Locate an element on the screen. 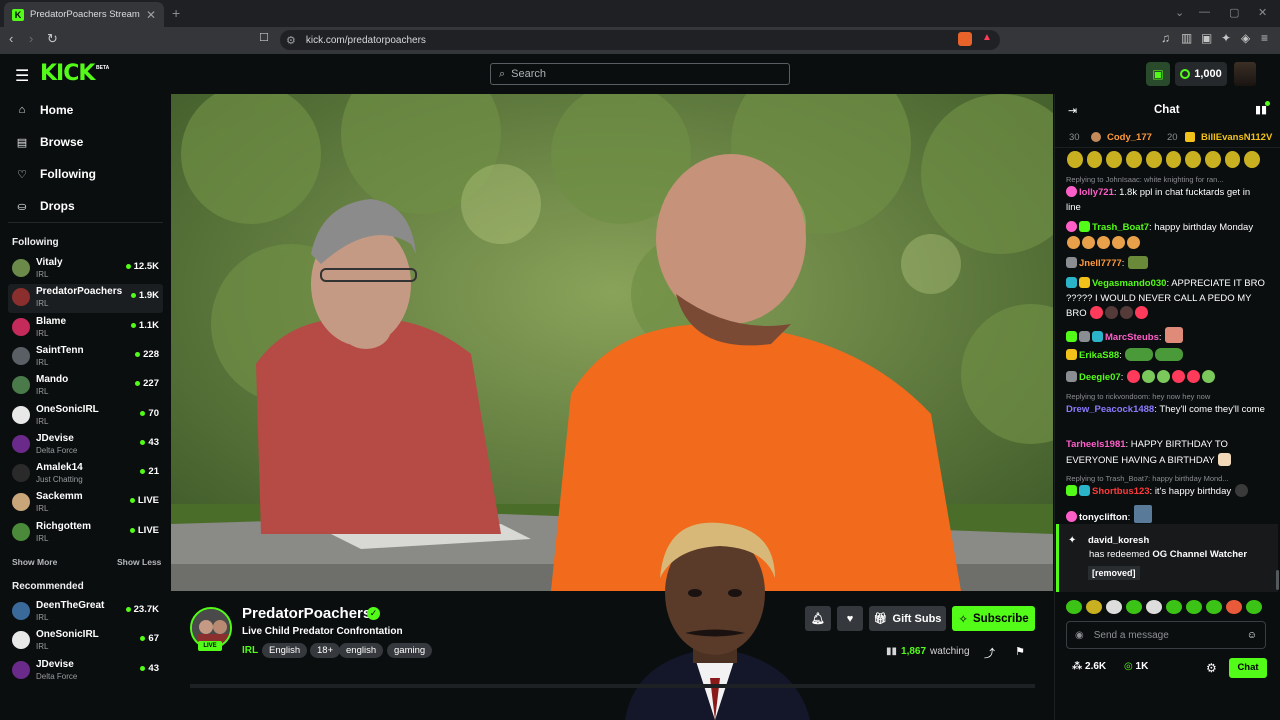 The width and height of the screenshot is (1280, 720). chat-settings-icon: ⚙ is located at coordinates (1211, 668).